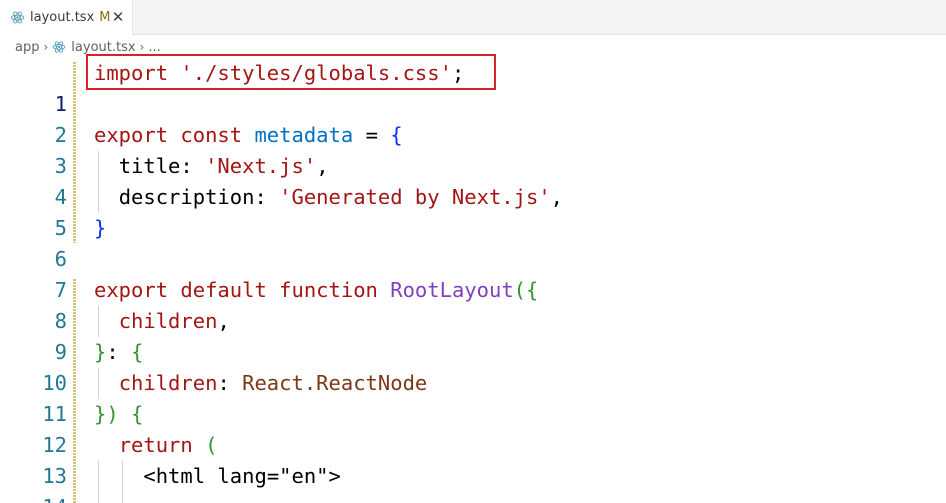 The image size is (946, 503). I want to click on code-content: export default function RootLayout({, so click(316, 290).